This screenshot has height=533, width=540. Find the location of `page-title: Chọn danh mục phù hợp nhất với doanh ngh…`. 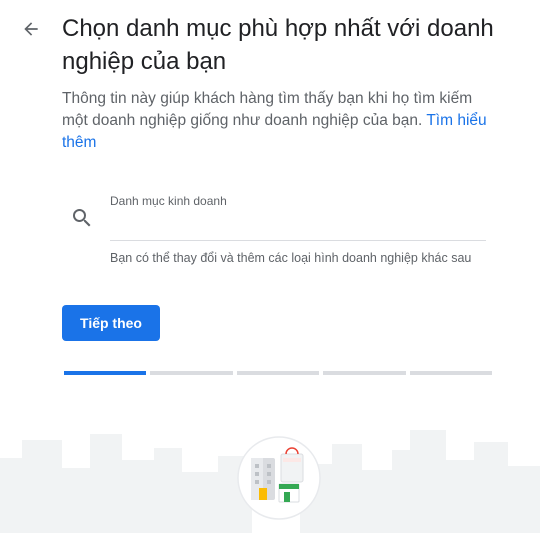

page-title: Chọn danh mục phù hợp nhất với doanh ngh… is located at coordinates (278, 45).